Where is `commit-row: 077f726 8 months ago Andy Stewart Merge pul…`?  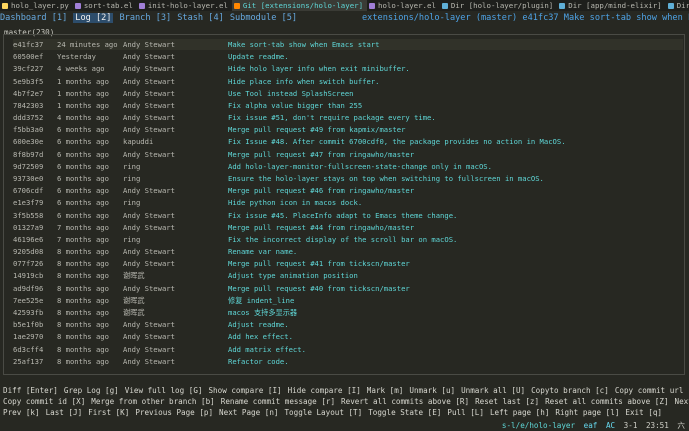
commit-row: 077f726 8 months ago Andy Stewart Merge pul… is located at coordinates (348, 263).